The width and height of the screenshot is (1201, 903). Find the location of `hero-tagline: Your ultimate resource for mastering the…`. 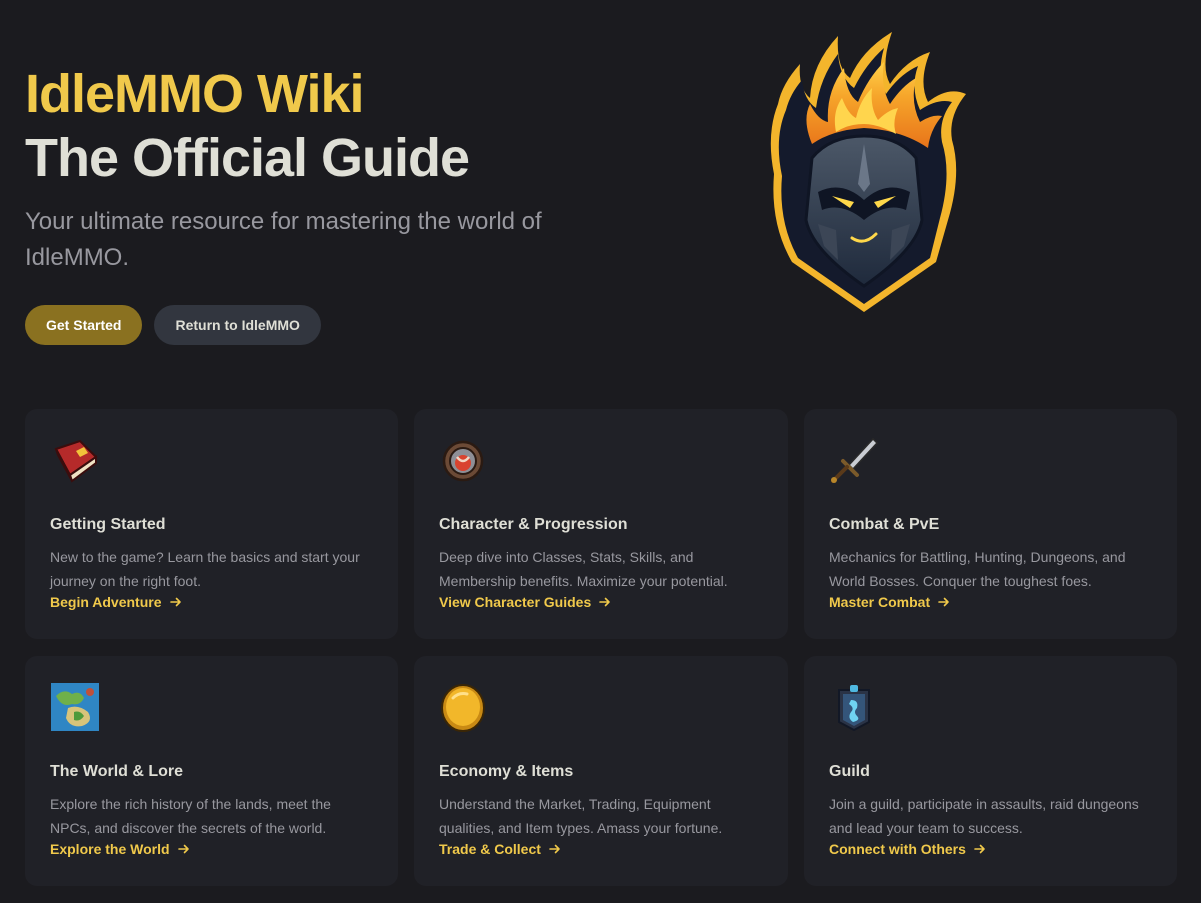

hero-tagline: Your ultimate resource for mastering the… is located at coordinates (283, 239).